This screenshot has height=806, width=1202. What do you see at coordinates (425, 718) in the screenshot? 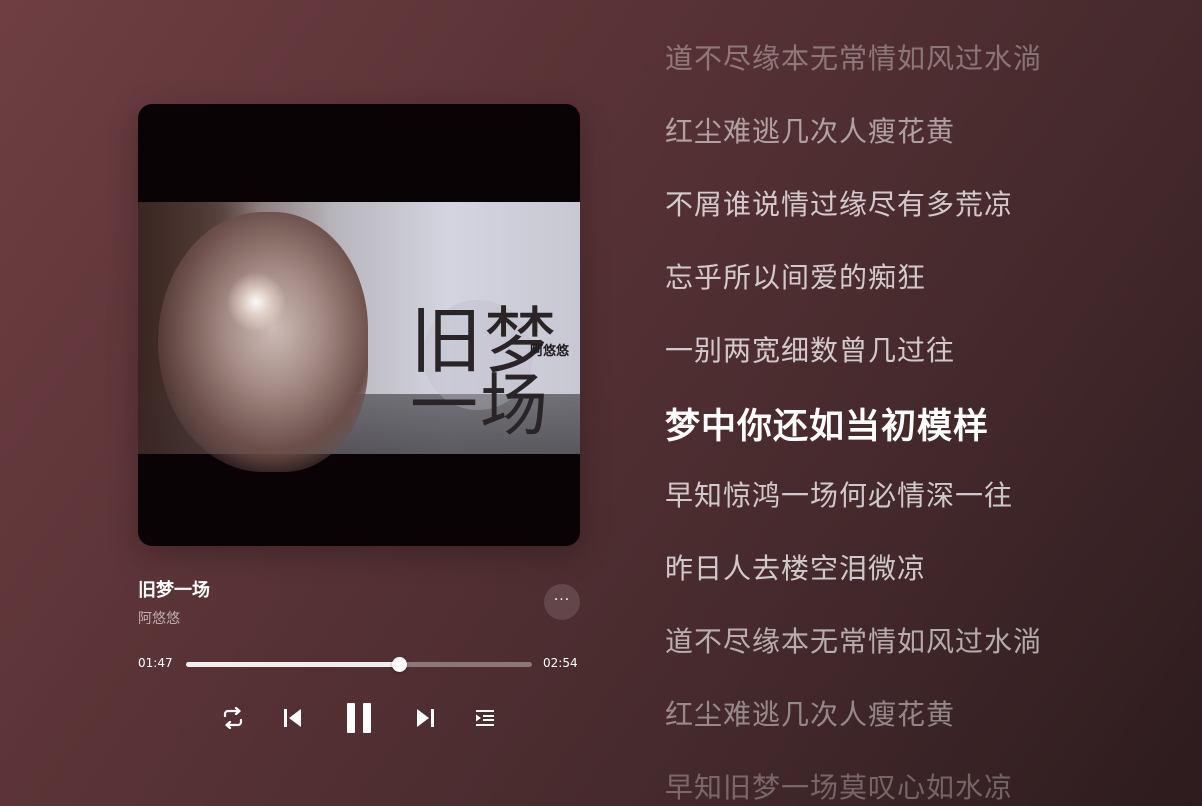
I see `skip-next-icon` at bounding box center [425, 718].